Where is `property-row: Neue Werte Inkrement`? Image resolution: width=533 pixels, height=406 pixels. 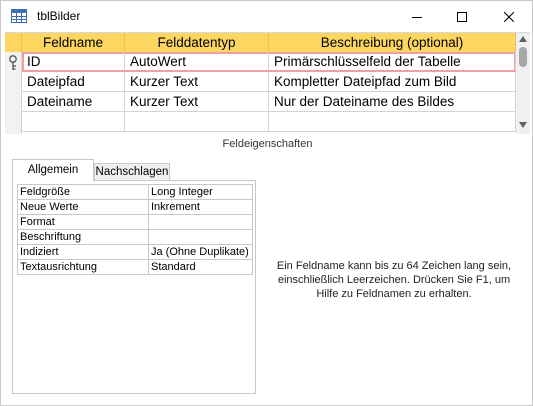 property-row: Neue Werte Inkrement is located at coordinates (135, 207).